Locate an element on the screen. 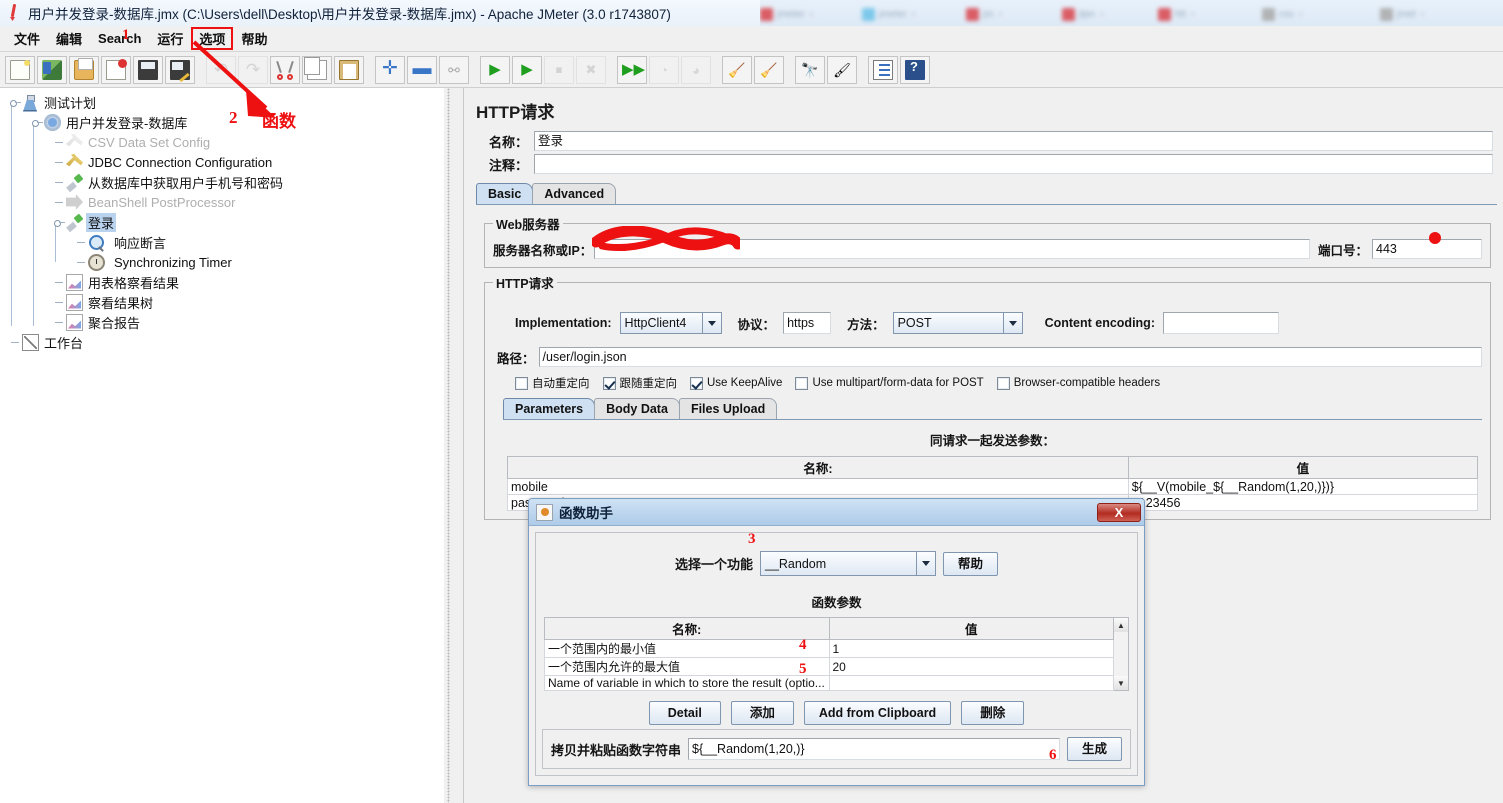 The height and width of the screenshot is (803, 1503). protocol-input: https is located at coordinates (807, 323).